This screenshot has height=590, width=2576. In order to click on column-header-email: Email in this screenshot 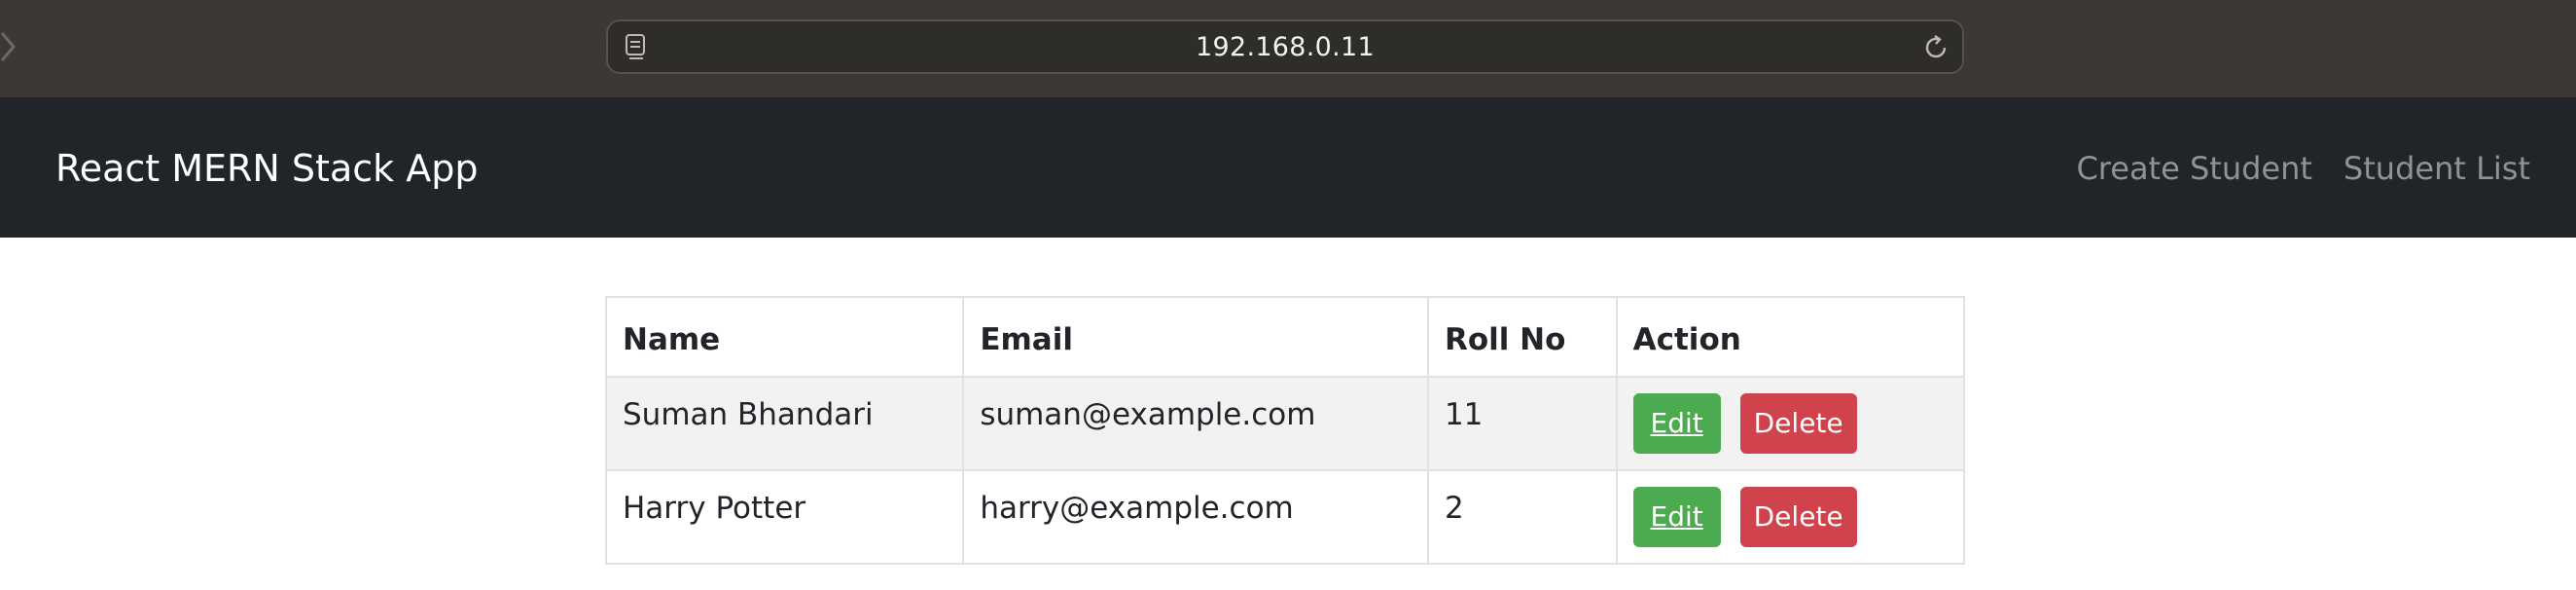, I will do `click(1195, 337)`.